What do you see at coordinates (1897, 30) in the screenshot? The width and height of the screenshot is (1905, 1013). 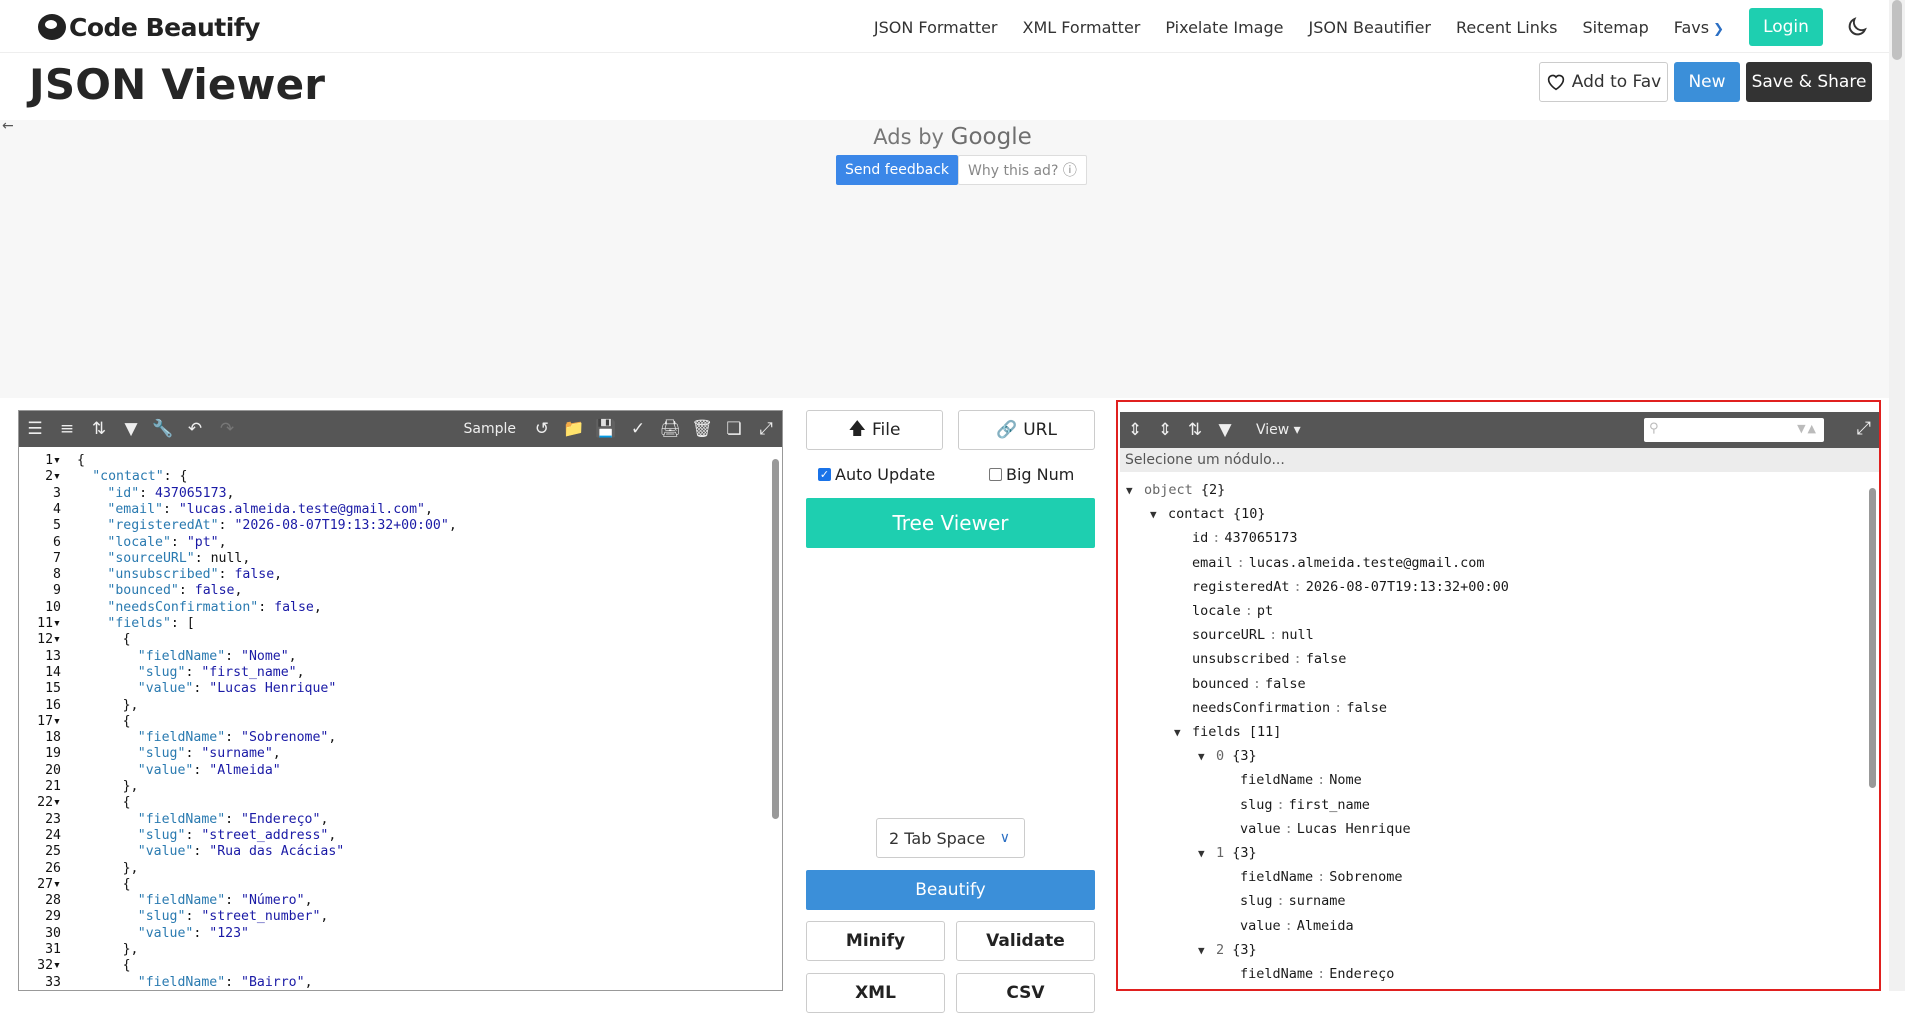 I see `page-scroll-thumb` at bounding box center [1897, 30].